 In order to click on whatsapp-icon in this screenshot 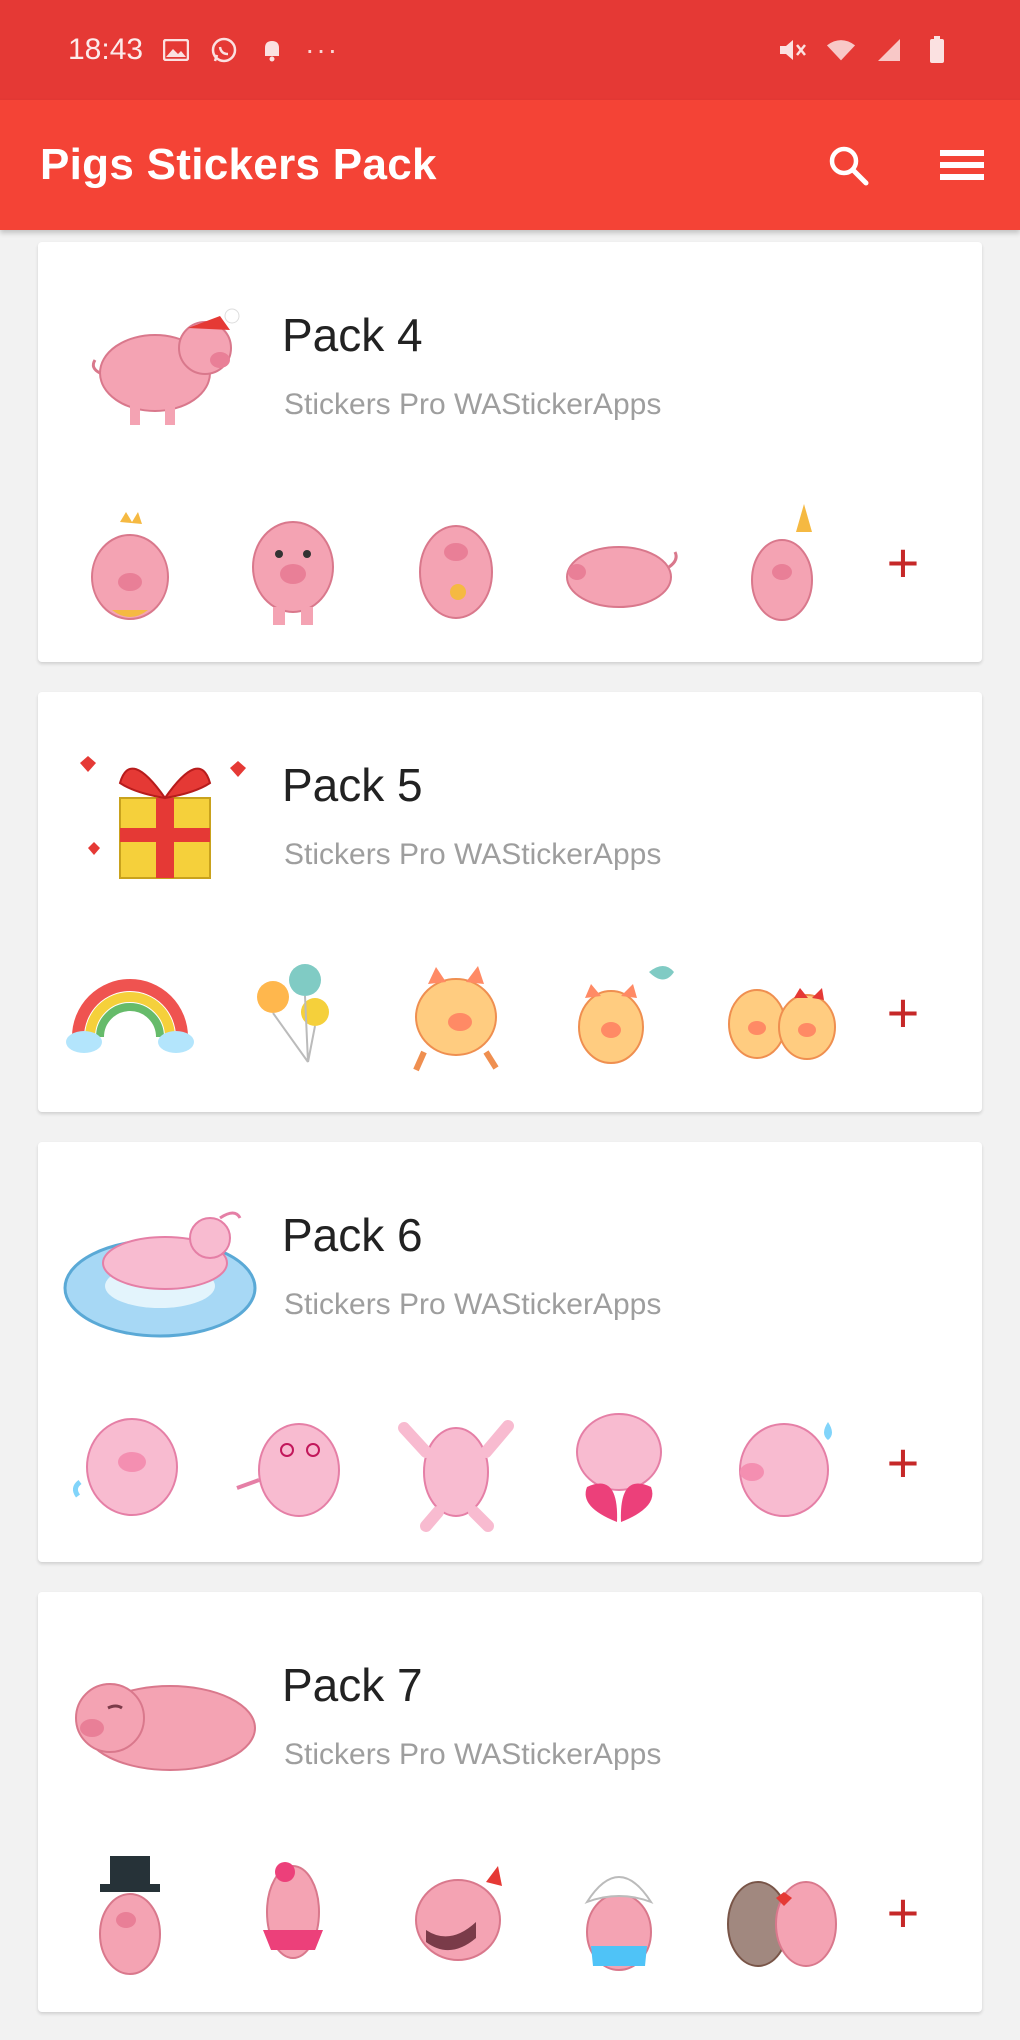, I will do `click(224, 50)`.